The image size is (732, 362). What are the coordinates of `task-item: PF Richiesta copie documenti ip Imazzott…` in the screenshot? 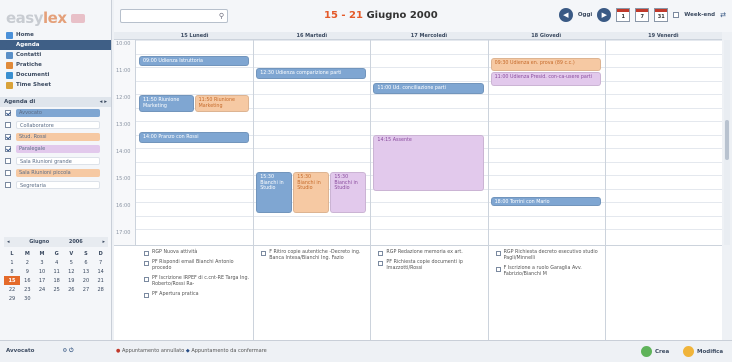 It's located at (432, 266).